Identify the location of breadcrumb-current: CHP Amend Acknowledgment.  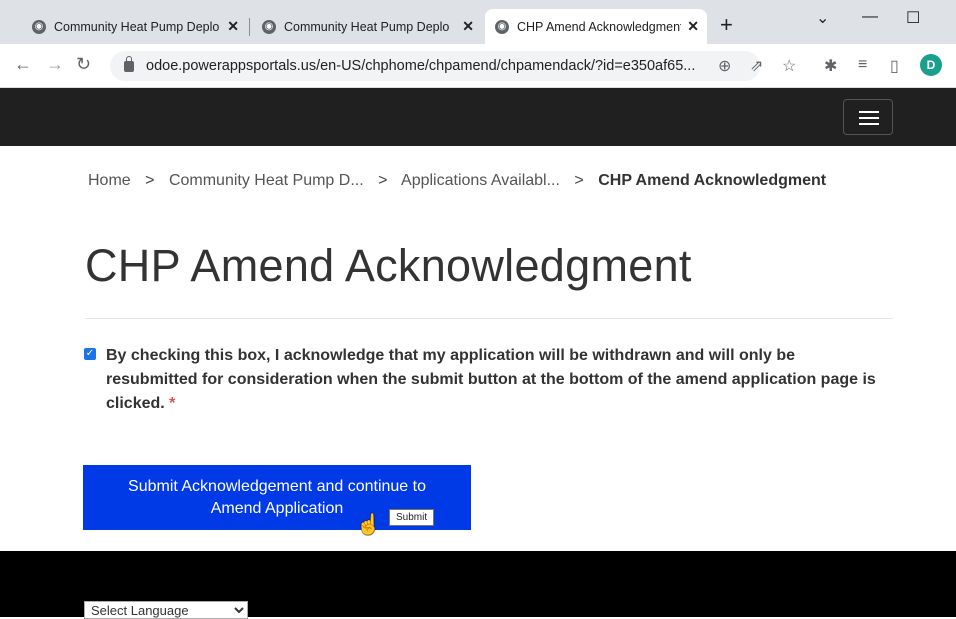
(712, 180).